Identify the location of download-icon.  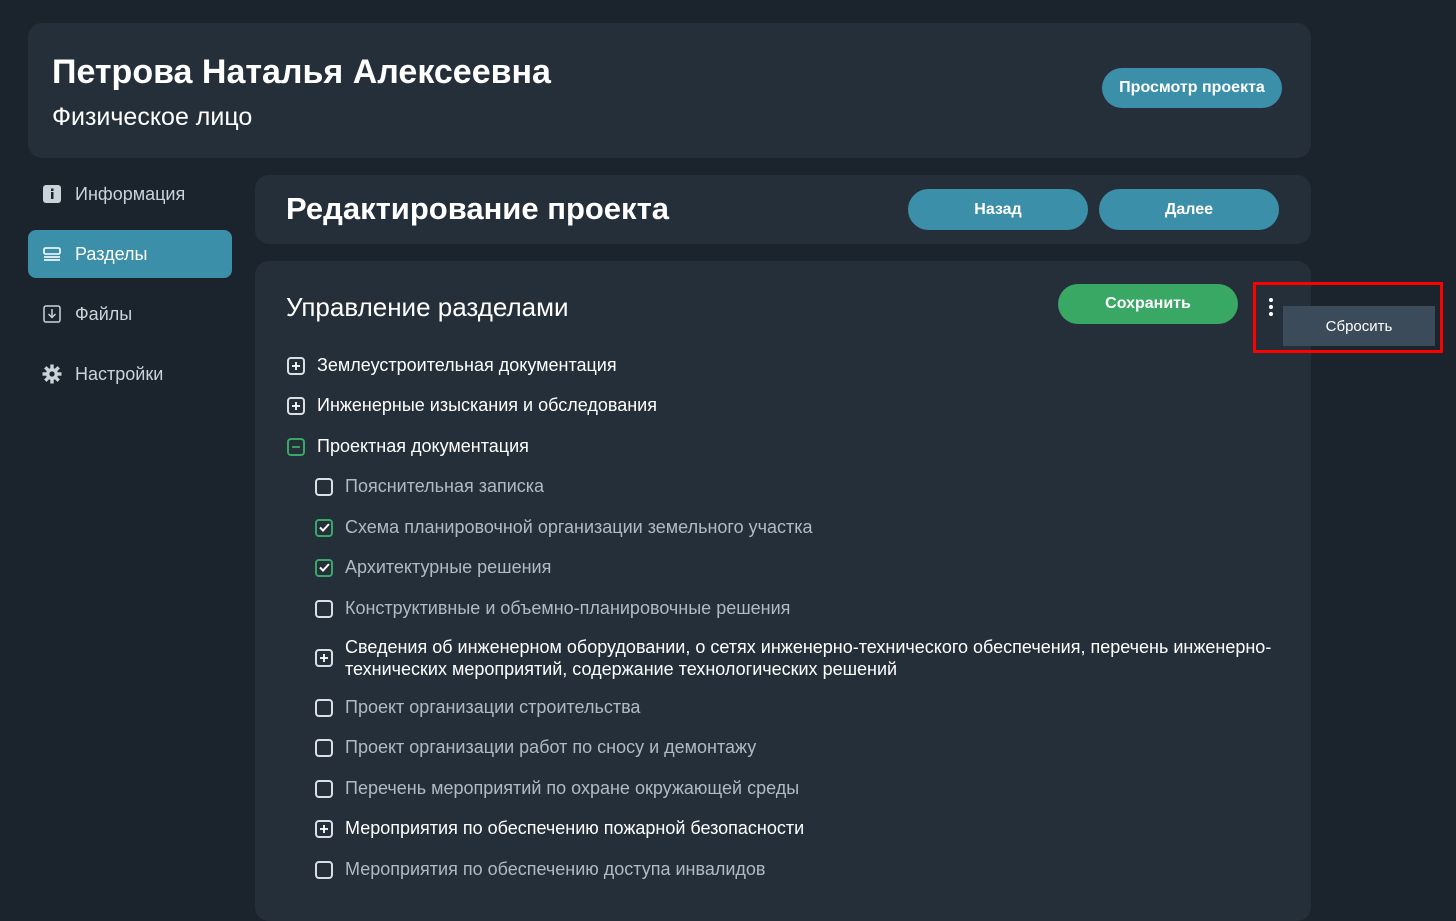
(52, 314).